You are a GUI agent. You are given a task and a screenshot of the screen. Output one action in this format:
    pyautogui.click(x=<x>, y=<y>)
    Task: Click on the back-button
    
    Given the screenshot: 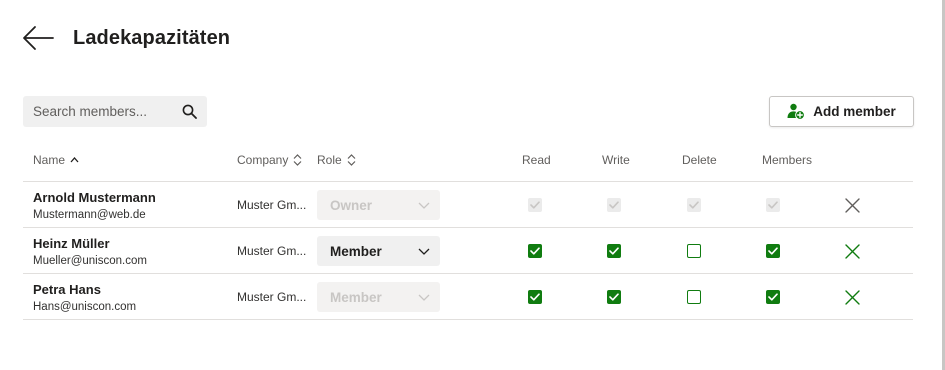 What is the action you would take?
    pyautogui.click(x=38, y=38)
    